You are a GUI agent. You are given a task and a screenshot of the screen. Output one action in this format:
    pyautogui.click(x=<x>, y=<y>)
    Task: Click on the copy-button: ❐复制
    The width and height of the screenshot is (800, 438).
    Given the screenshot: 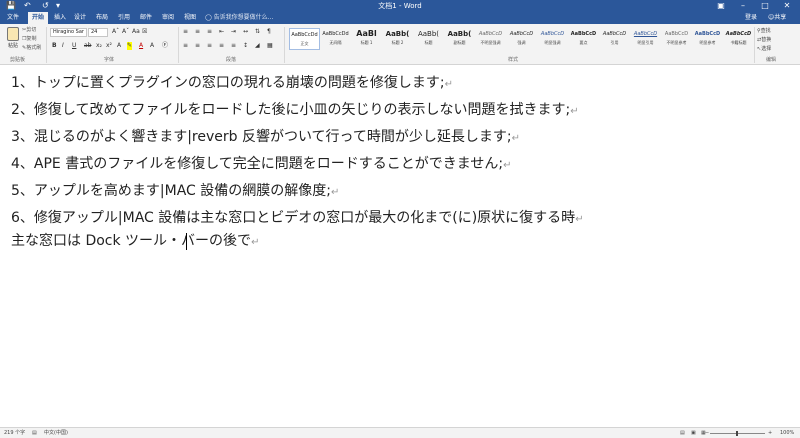 What is the action you would take?
    pyautogui.click(x=29, y=39)
    